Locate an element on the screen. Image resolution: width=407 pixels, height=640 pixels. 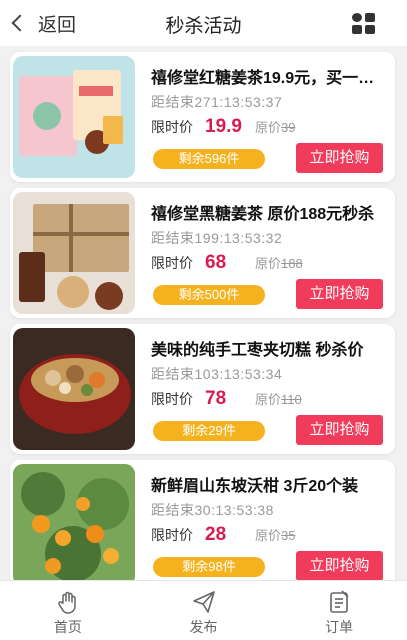
price-row: 限时价 28 原价 35 is located at coordinates (223, 535).